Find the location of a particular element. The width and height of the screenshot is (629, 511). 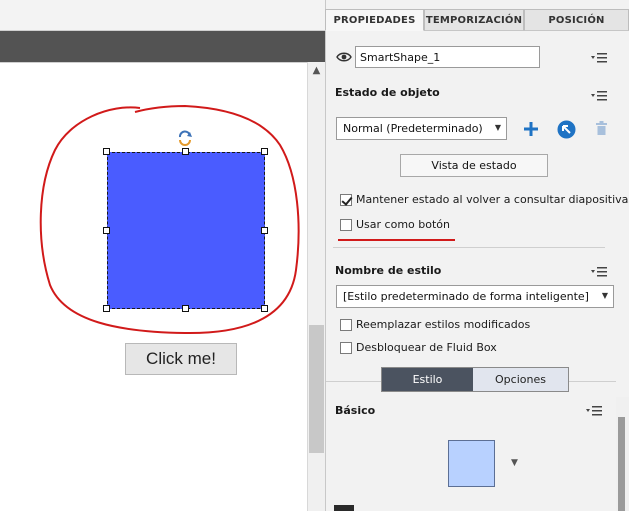

object-state-heading: Estado de objeto is located at coordinates (387, 92).